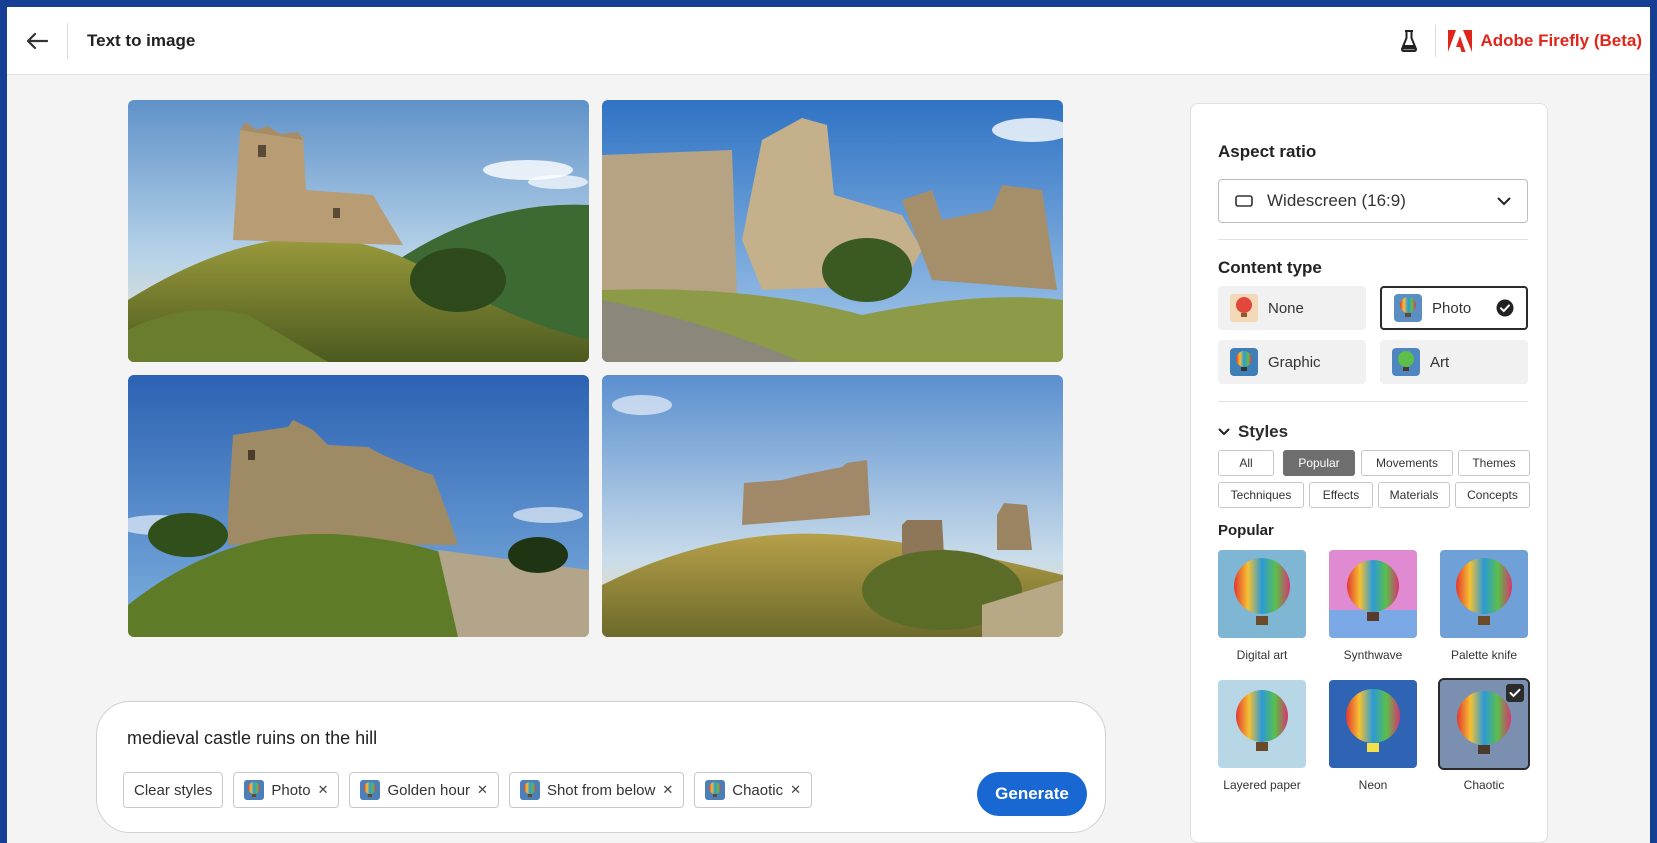 This screenshot has width=1657, height=843. I want to click on back-button, so click(37, 41).